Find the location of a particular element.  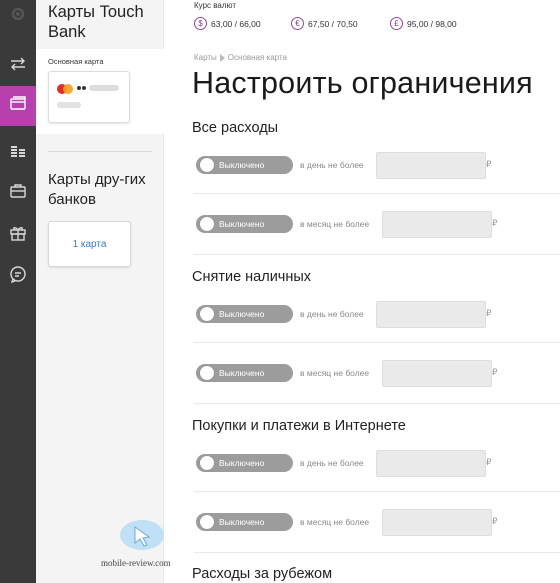

other-banks-title: Карты дру-гих банков is located at coordinates (97, 189).